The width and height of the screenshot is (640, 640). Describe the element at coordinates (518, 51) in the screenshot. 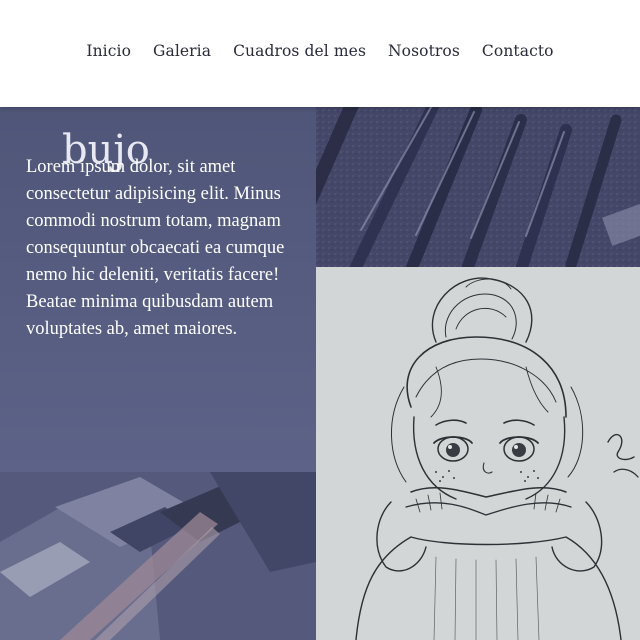

I see `nav-link-contacto: Contacto` at that location.